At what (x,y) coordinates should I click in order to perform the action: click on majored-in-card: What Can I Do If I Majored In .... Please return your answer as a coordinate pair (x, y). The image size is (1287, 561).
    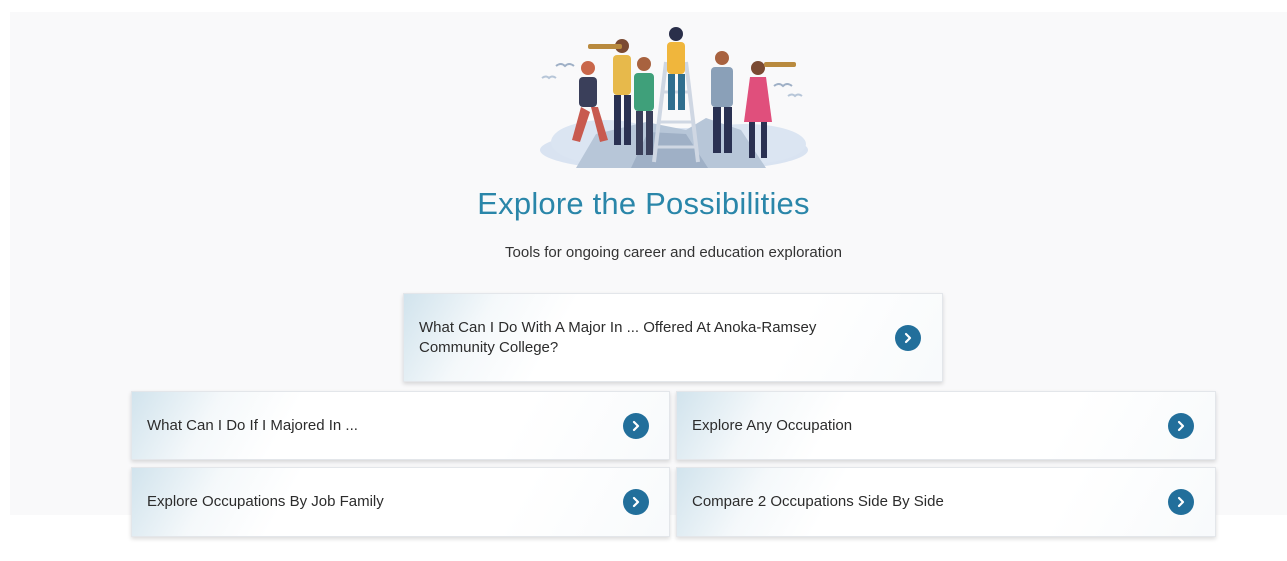
    Looking at the image, I should click on (400, 425).